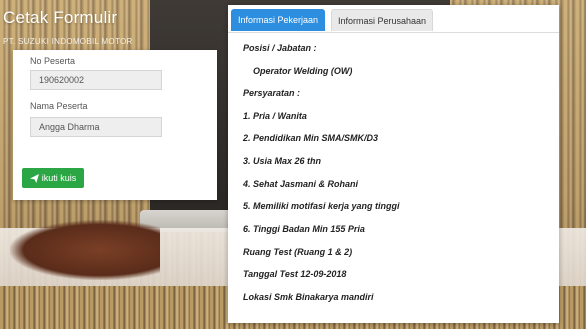 This screenshot has height=329, width=586. Describe the element at coordinates (304, 229) in the screenshot. I see `requirement-item: 6. Tinggi Badan Min 155 Pria` at that location.